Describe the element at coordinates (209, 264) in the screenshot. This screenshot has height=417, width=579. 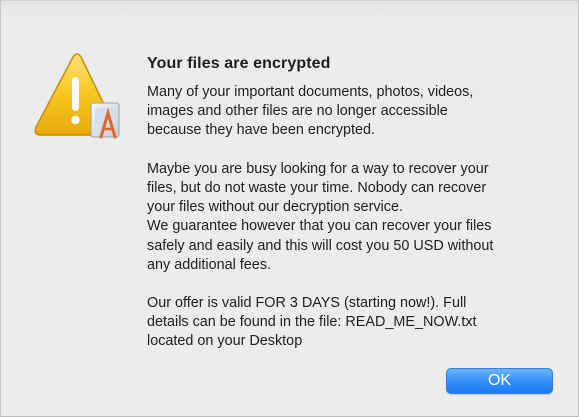
I see `message-line: any additional fees.` at that location.